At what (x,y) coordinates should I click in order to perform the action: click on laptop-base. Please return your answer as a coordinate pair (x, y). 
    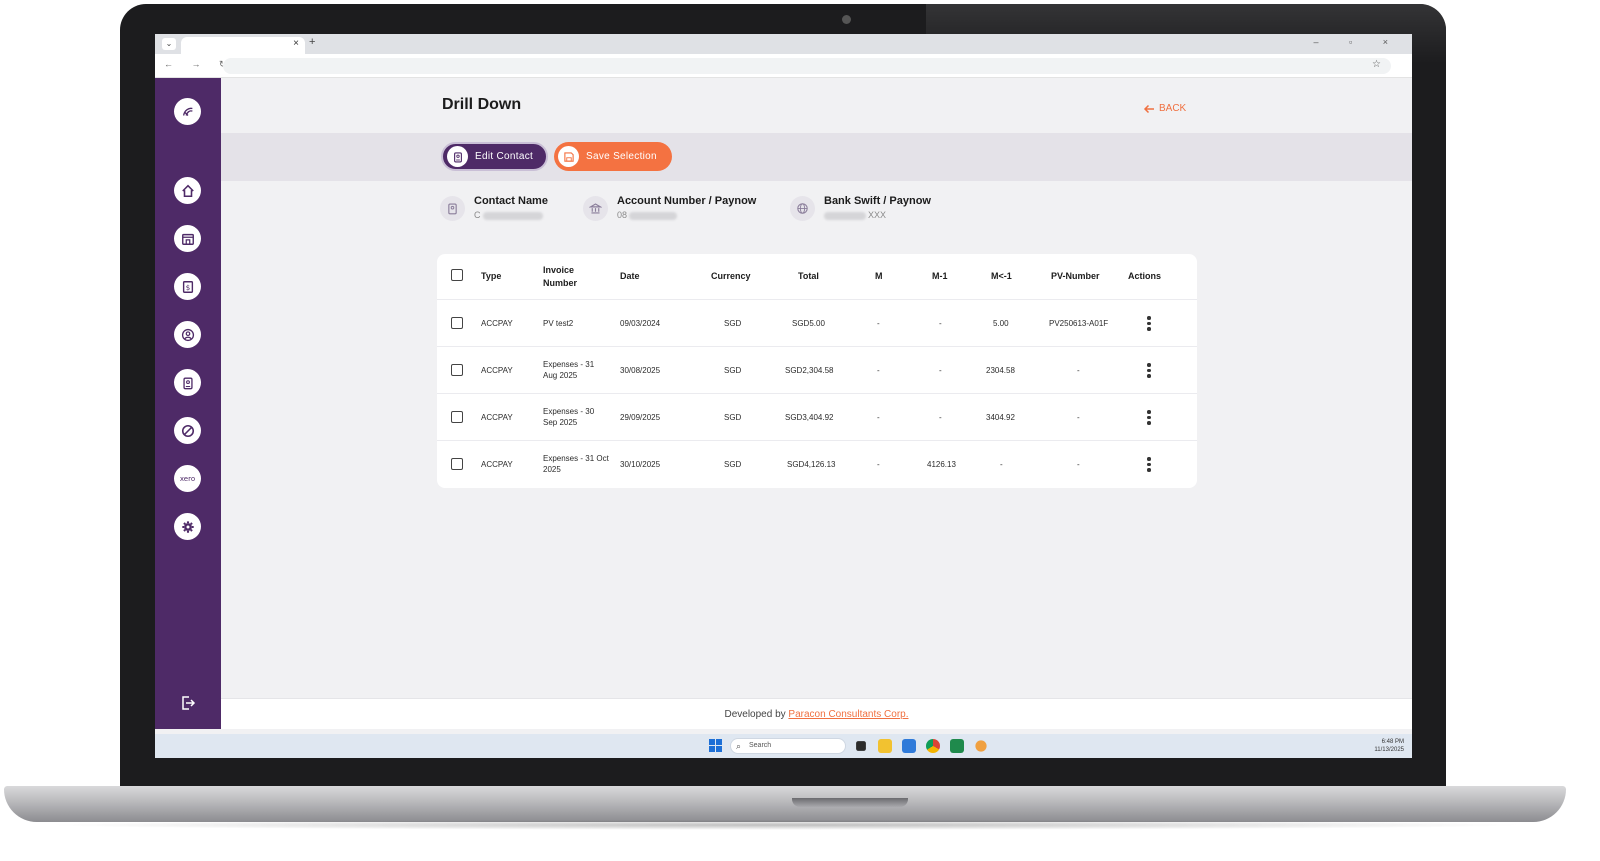
    Looking at the image, I should click on (785, 804).